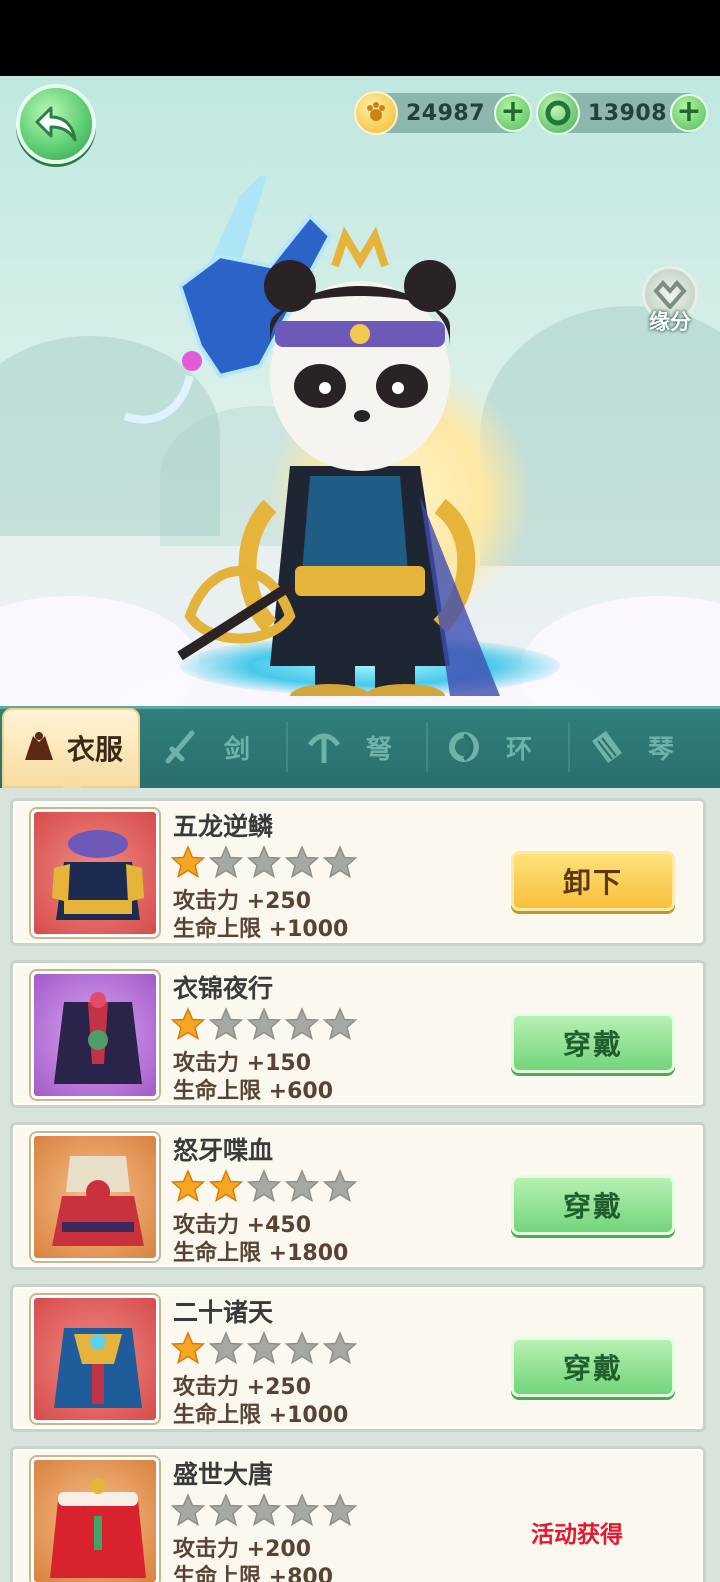  I want to click on fate-label: 缘分, so click(670, 322).